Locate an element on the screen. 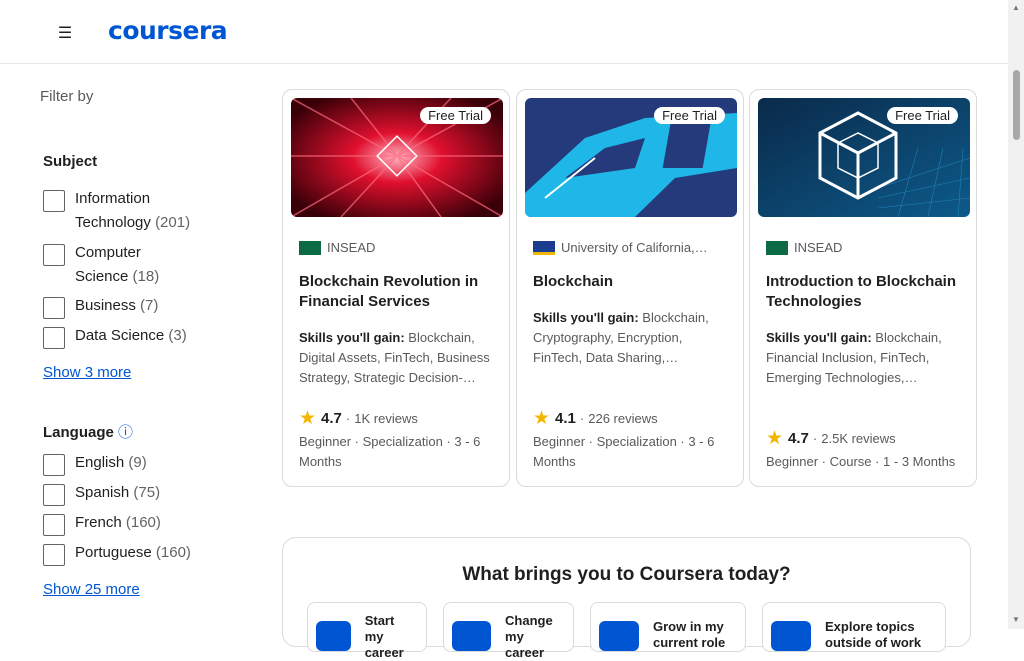  filter-count: (18) is located at coordinates (146, 276).